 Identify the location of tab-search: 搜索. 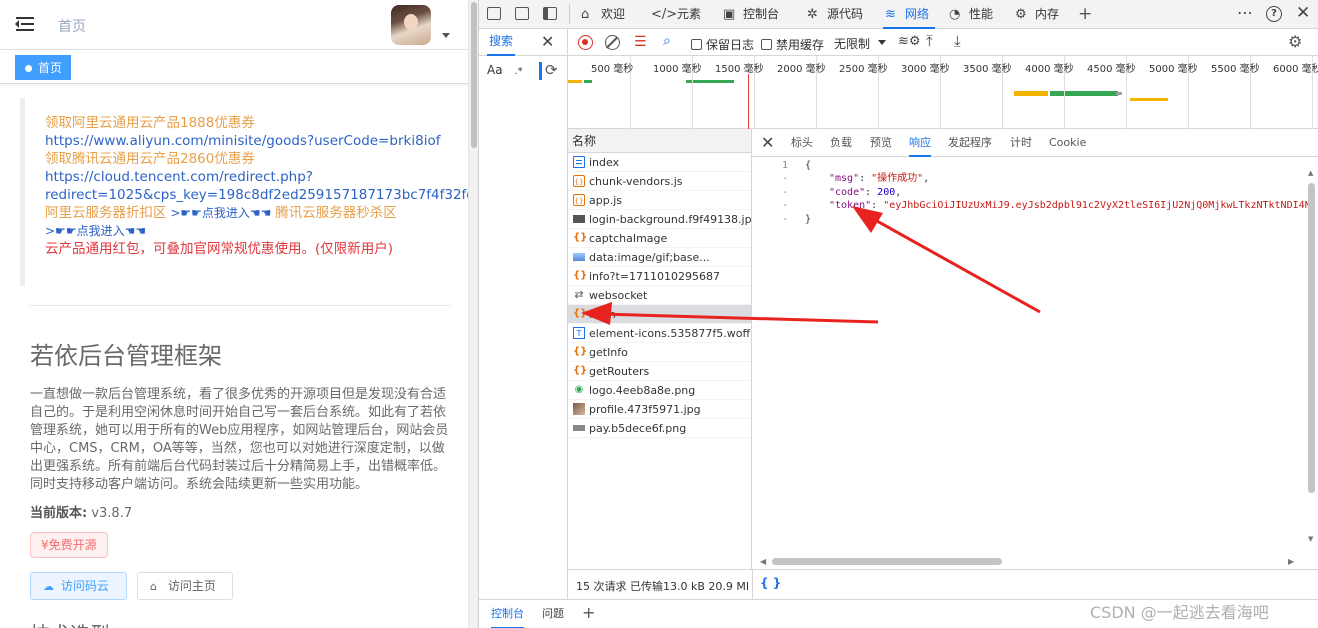
(501, 42).